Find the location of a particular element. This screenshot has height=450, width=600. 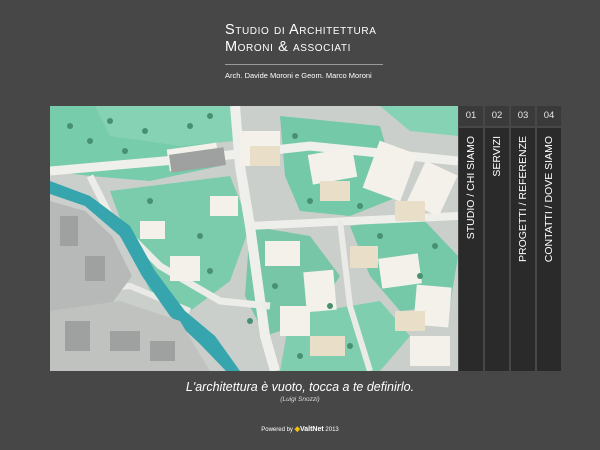

nav-number: 01 is located at coordinates (471, 116).